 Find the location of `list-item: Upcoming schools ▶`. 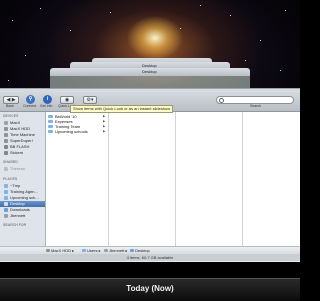

list-item: Upcoming schools ▶ is located at coordinates (77, 131).